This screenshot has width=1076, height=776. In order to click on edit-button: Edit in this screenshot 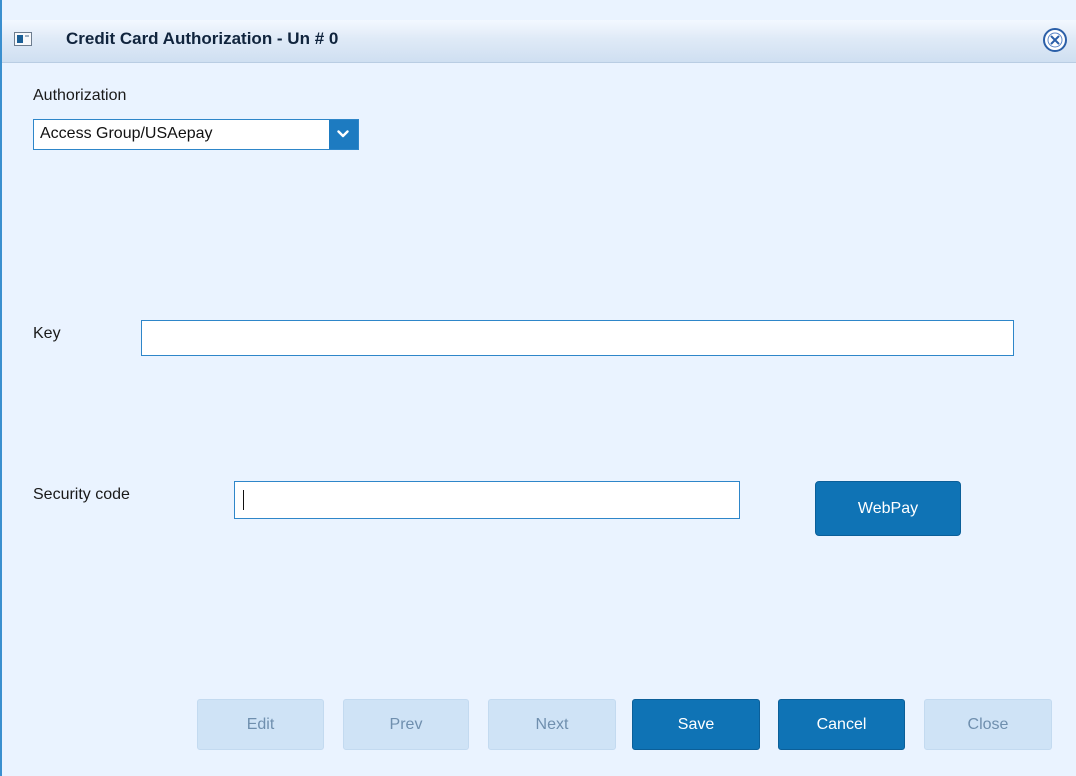, I will do `click(260, 724)`.